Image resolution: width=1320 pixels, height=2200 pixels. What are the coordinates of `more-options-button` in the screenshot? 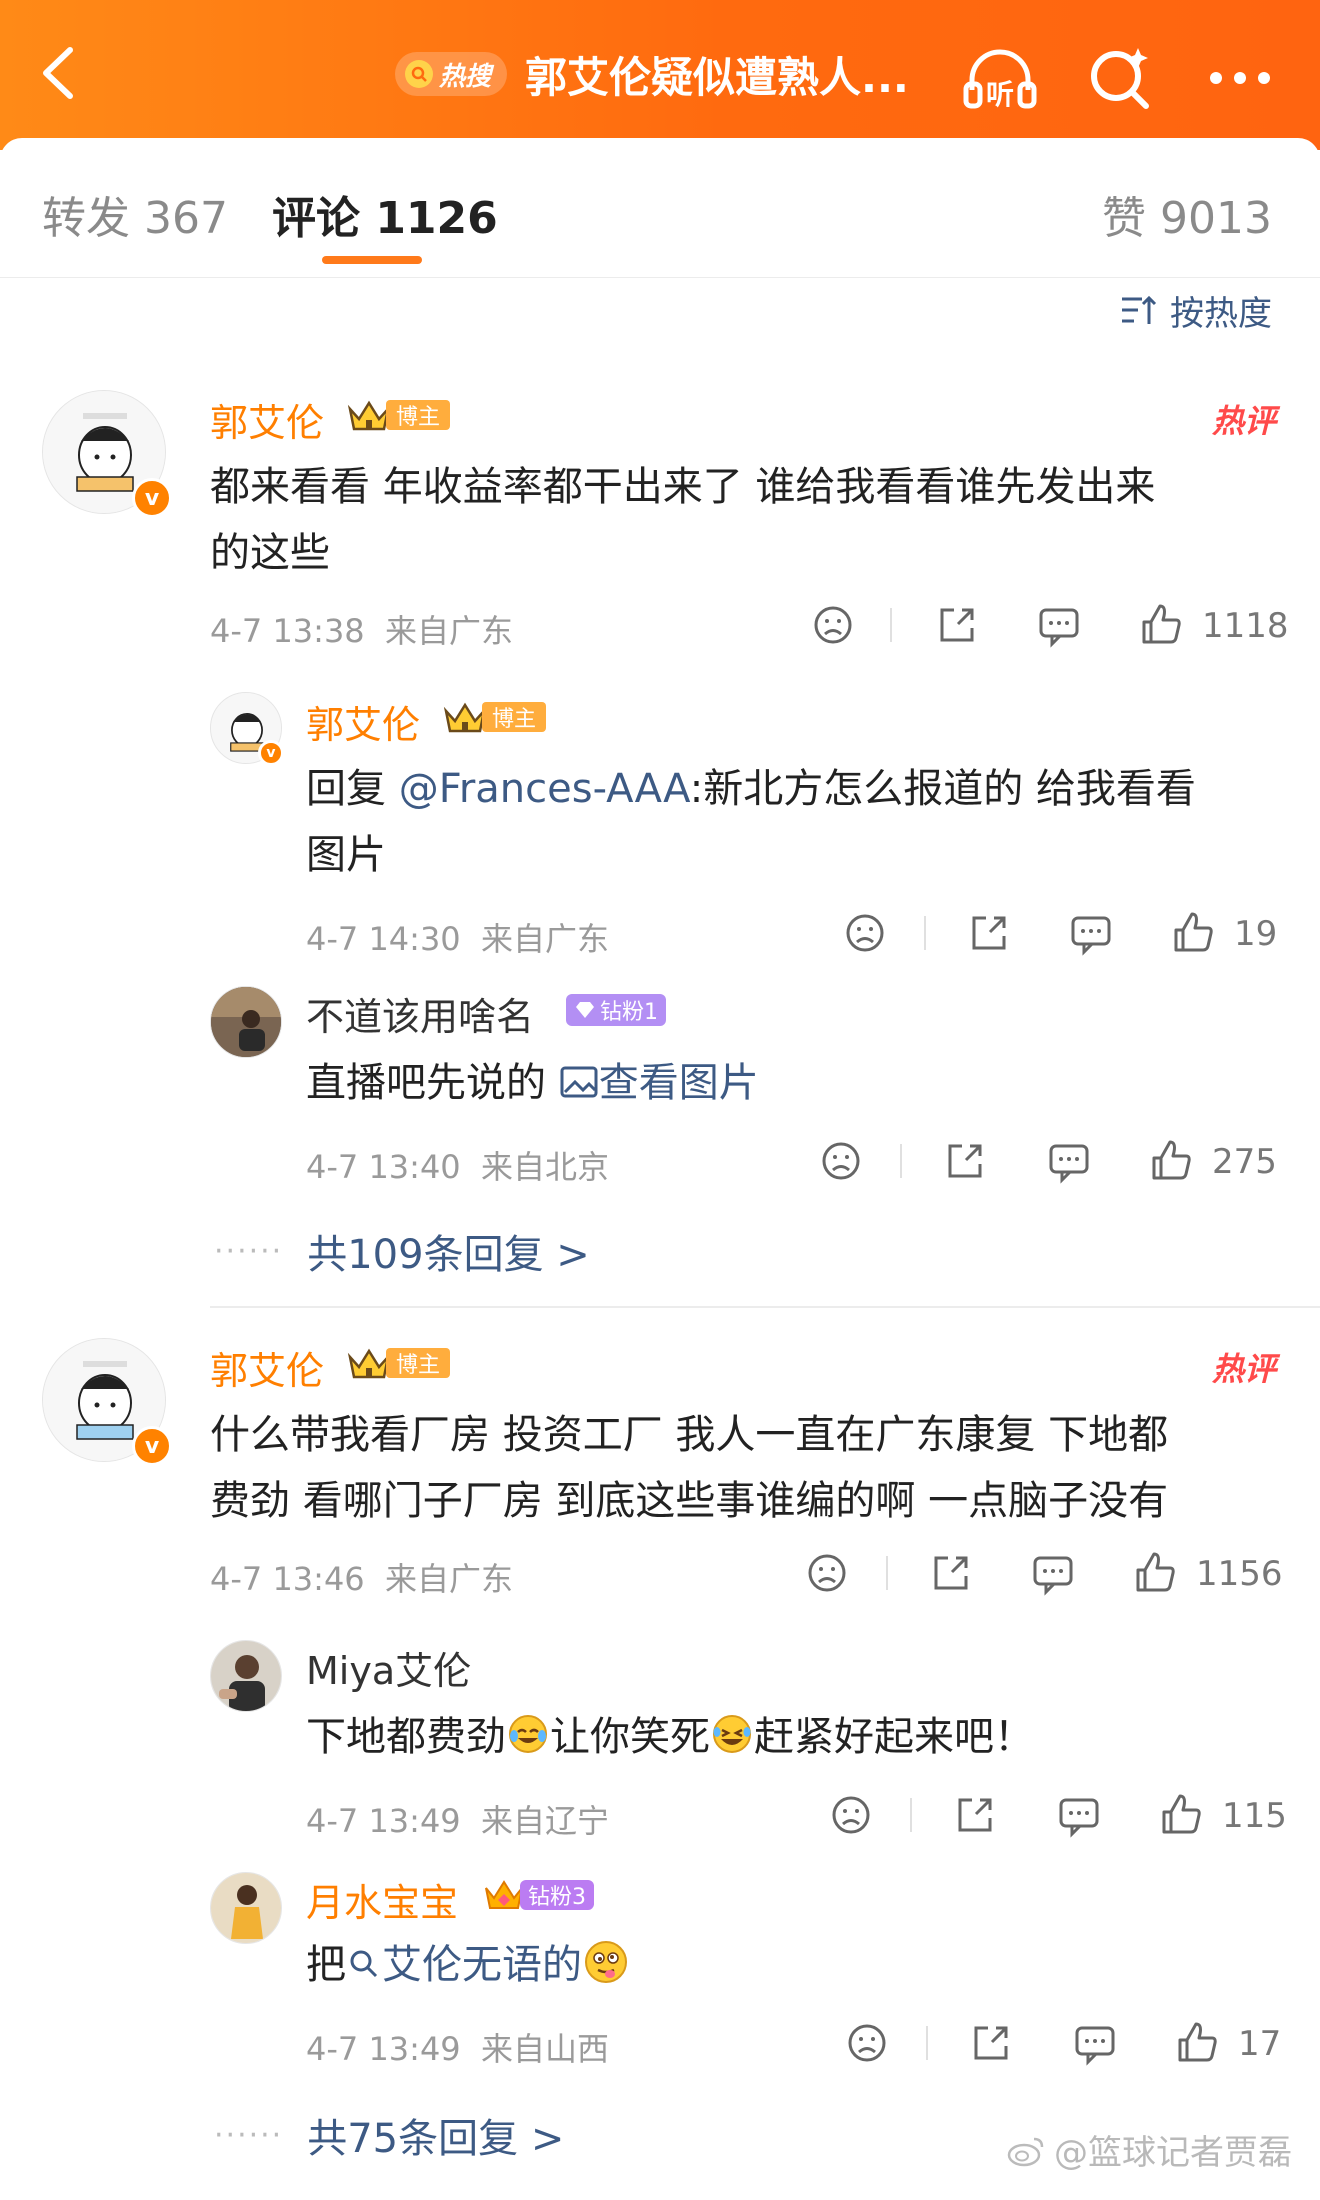 It's located at (1240, 78).